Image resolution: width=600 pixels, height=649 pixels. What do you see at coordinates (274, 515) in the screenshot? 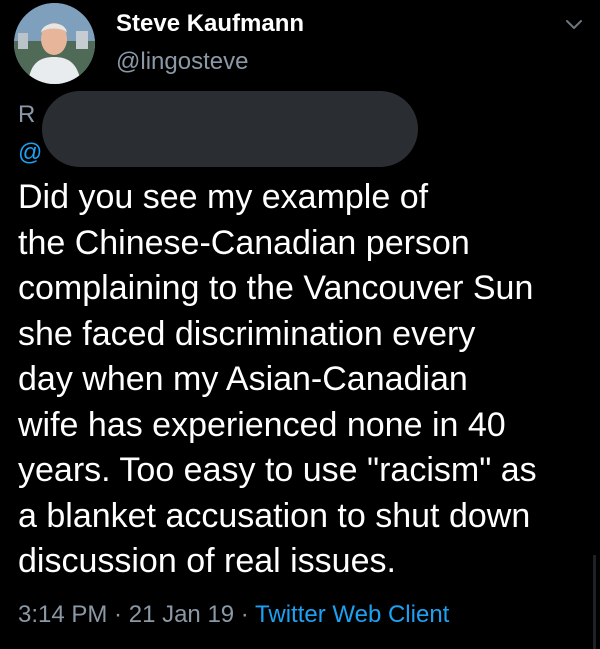
I see `tweet-line: a blanket accusation to shut down` at bounding box center [274, 515].